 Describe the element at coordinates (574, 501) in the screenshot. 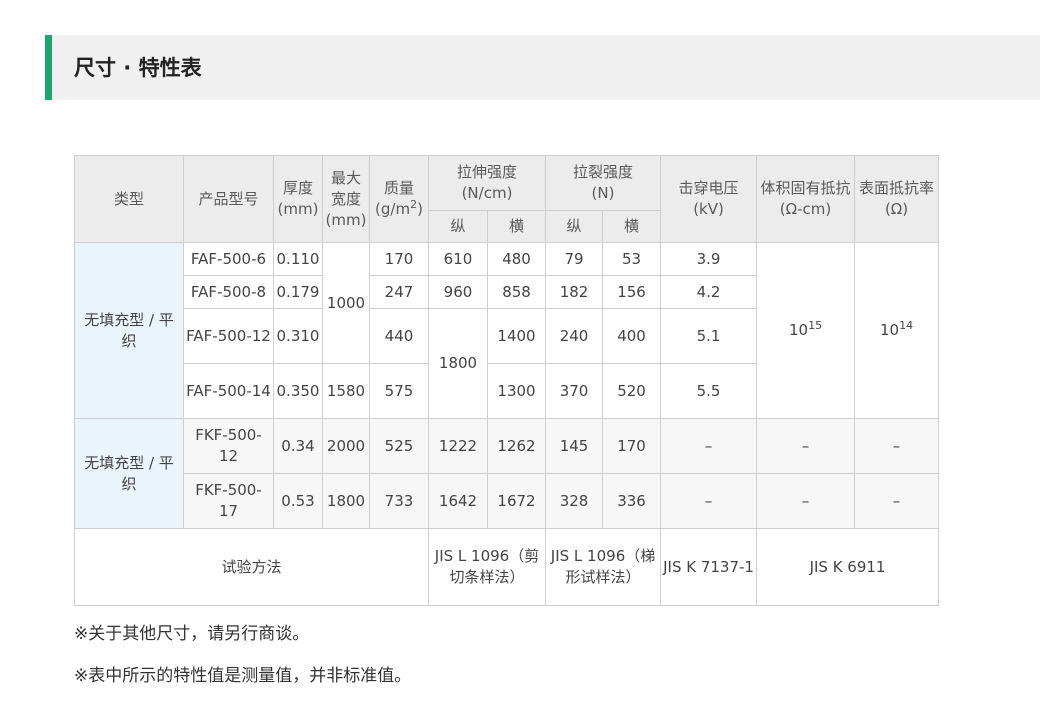

I see `tear-long-cell: 328` at that location.